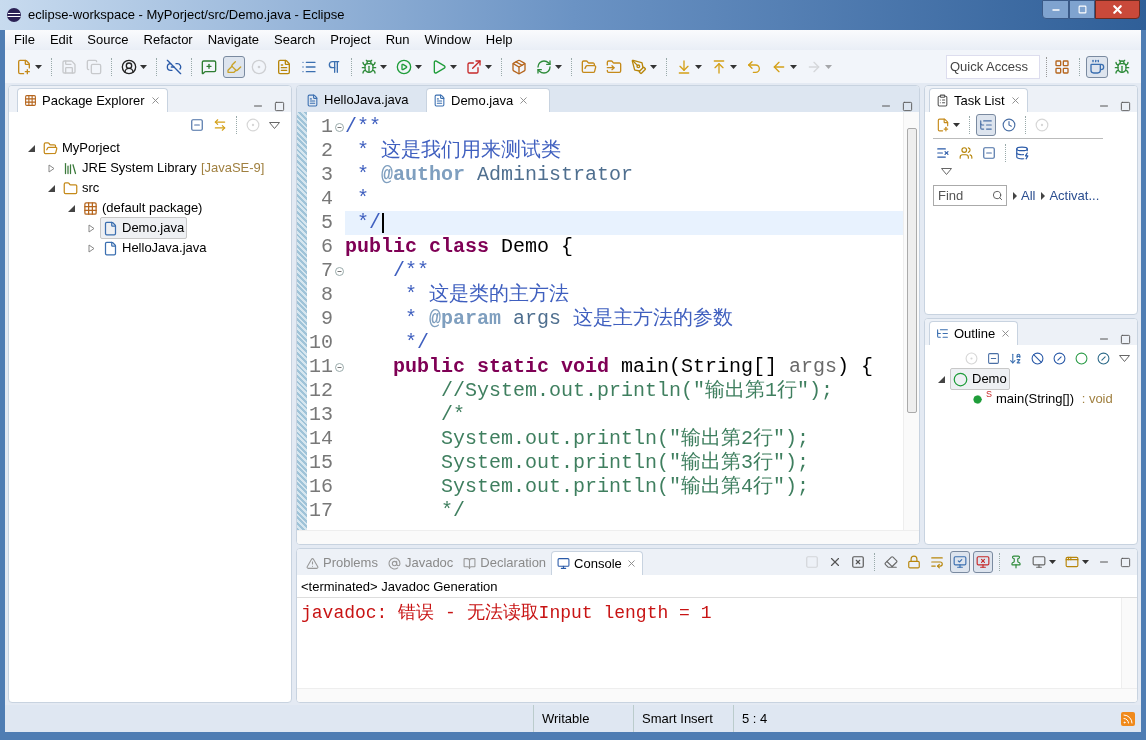  What do you see at coordinates (946, 171) in the screenshot?
I see `view-menu-icon` at bounding box center [946, 171].